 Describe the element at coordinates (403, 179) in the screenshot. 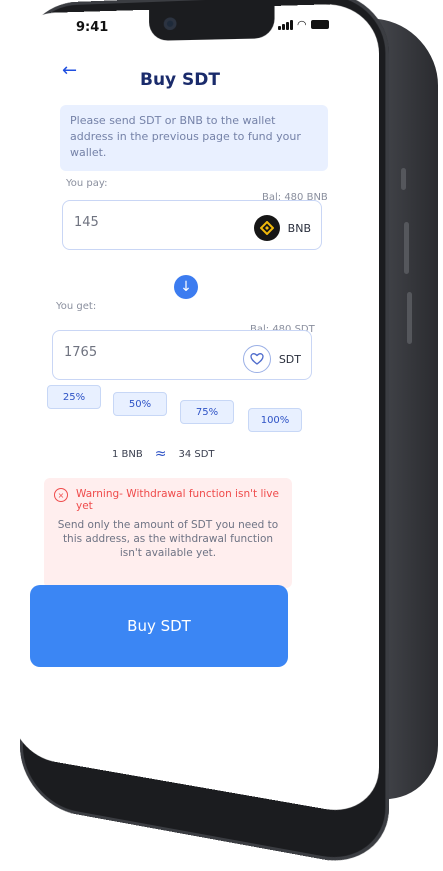

I see `side-button` at that location.